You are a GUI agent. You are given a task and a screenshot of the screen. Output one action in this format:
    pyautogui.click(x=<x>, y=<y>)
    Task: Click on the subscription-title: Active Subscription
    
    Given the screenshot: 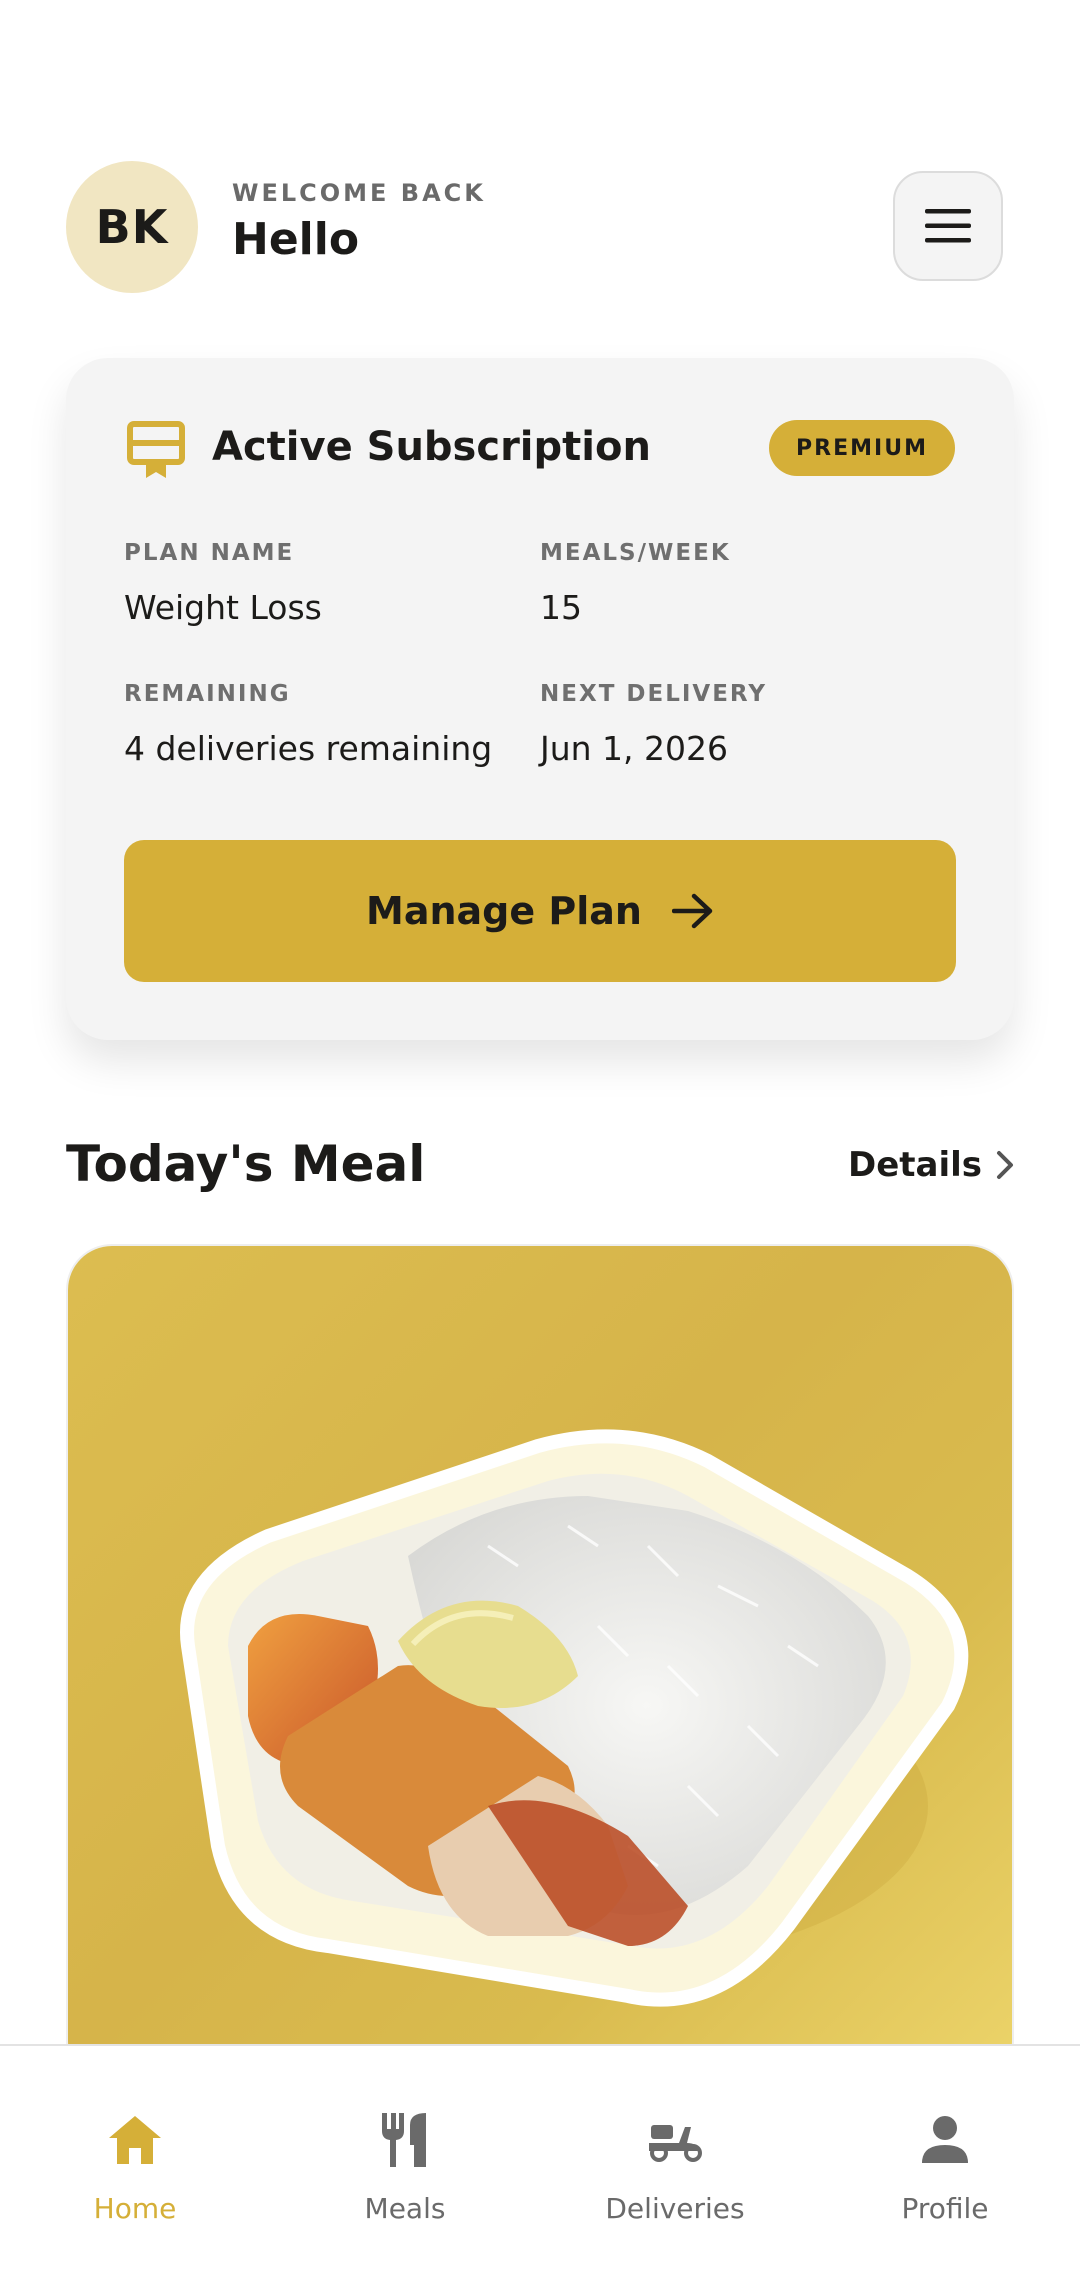 What is the action you would take?
    pyautogui.click(x=431, y=447)
    